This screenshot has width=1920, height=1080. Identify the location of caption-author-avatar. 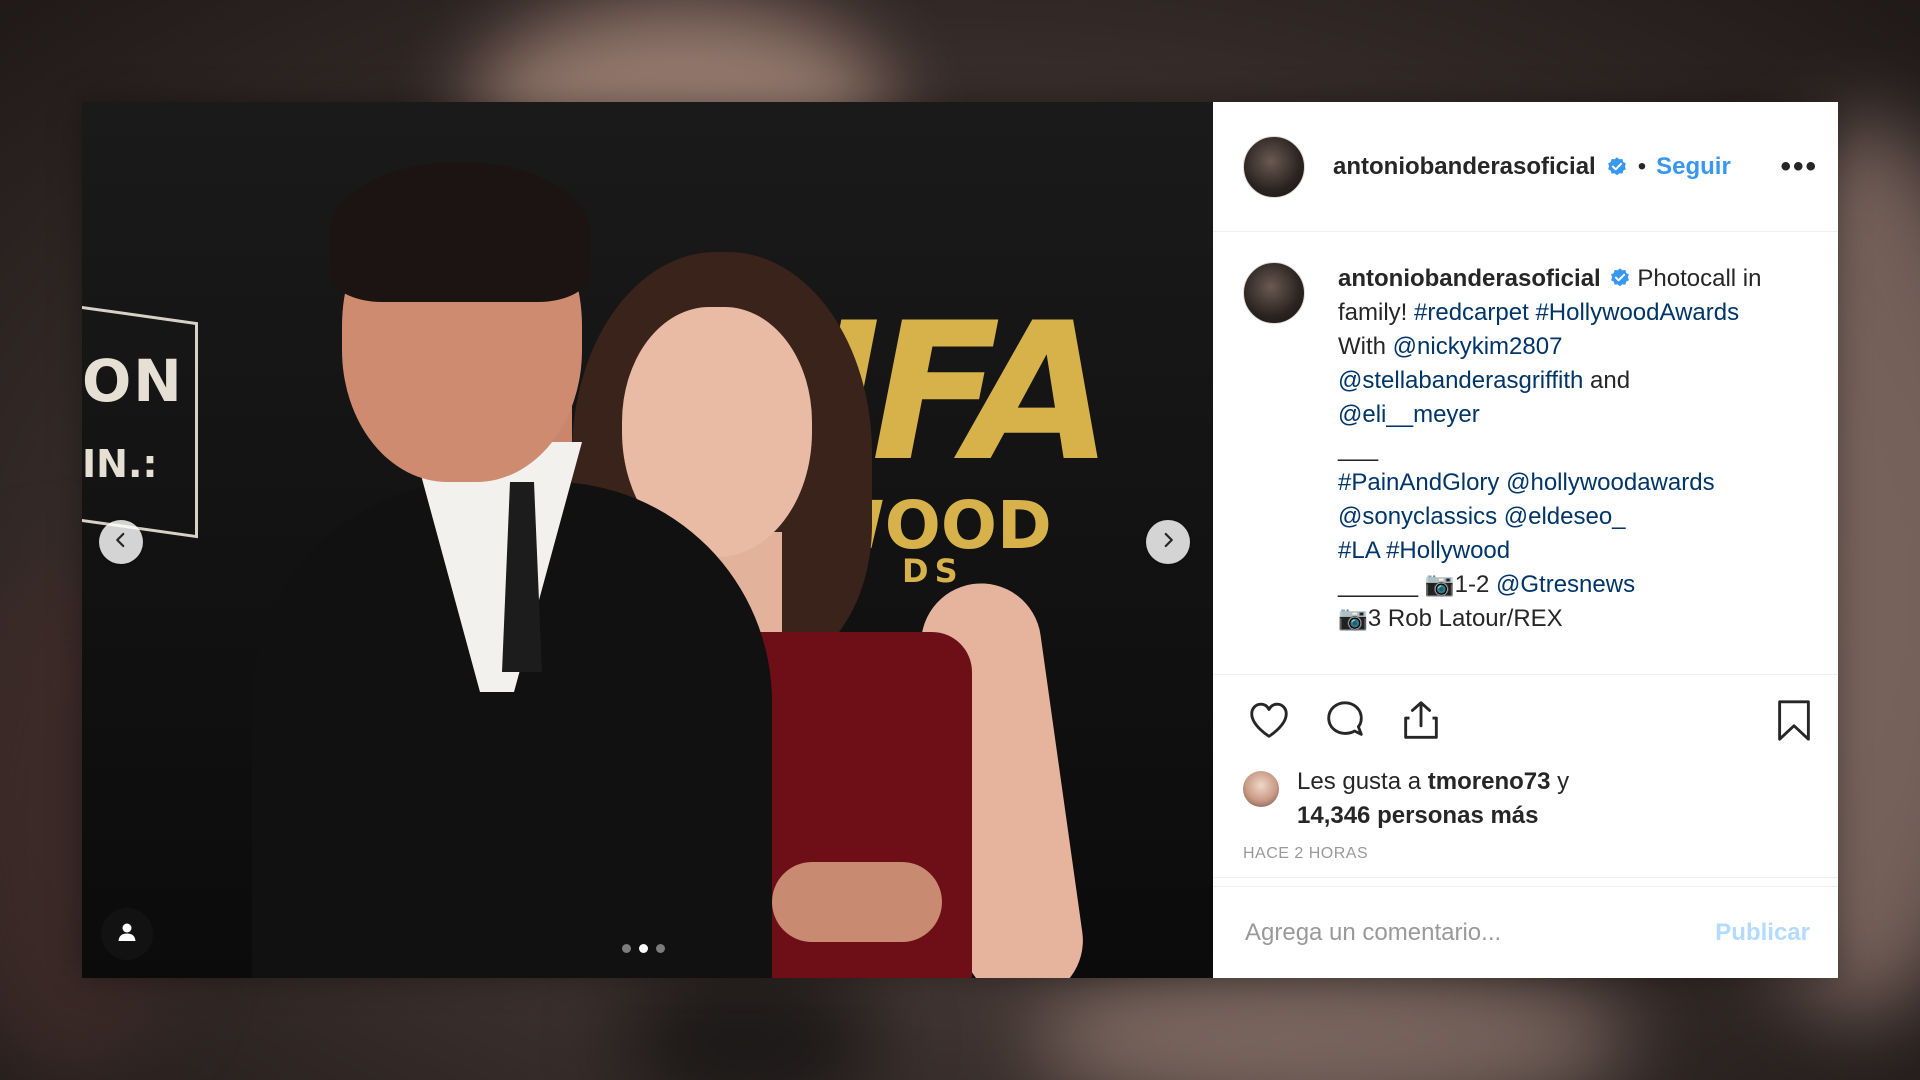
(1274, 293).